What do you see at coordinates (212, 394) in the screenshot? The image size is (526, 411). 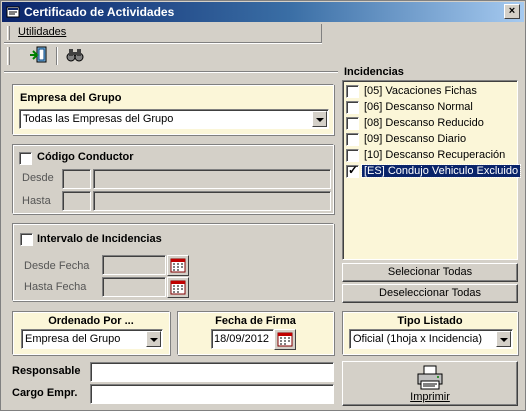 I see `cargo-input` at bounding box center [212, 394].